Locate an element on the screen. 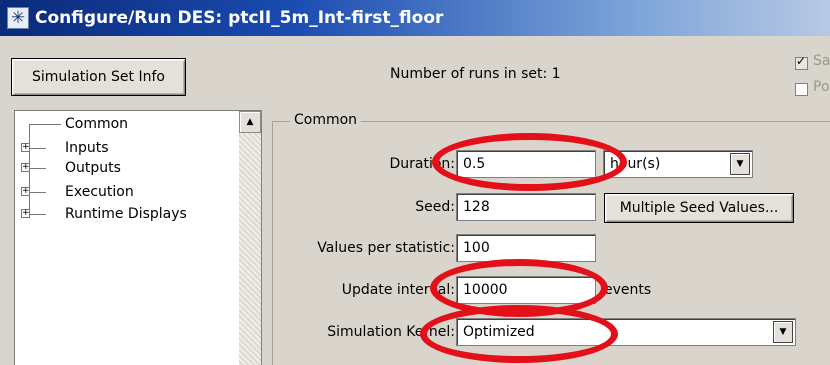 The width and height of the screenshot is (830, 365). tree-item-common: Common is located at coordinates (125, 124).